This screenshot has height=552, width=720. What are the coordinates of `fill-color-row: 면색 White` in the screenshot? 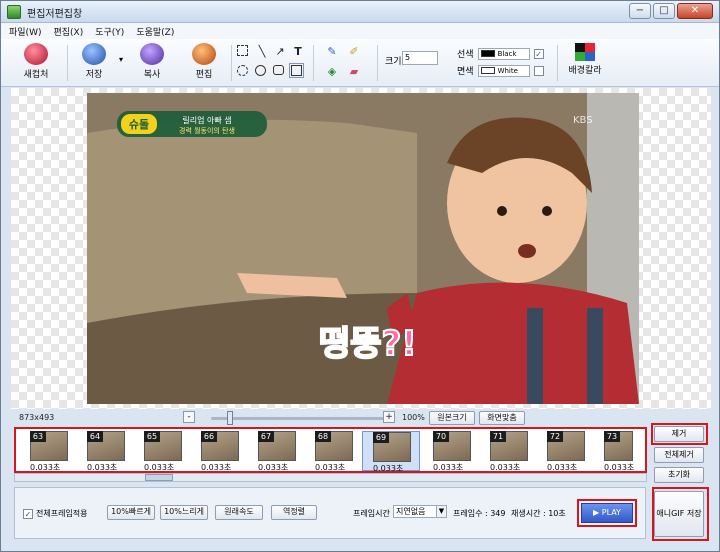 It's located at (500, 70).